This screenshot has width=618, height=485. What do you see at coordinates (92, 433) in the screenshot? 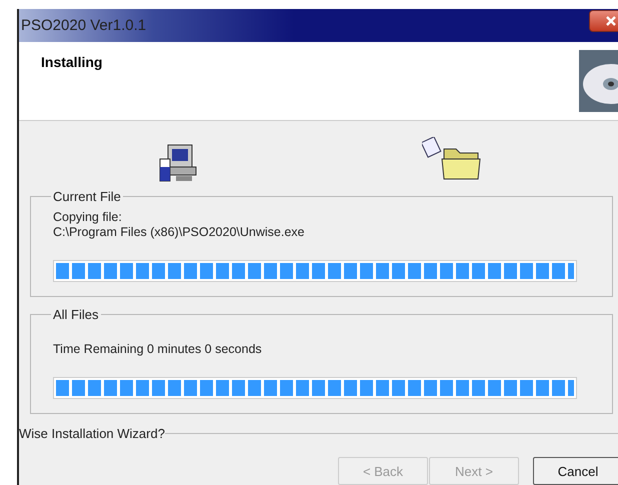
I see `footer-label: Wise Installation Wizard?` at bounding box center [92, 433].